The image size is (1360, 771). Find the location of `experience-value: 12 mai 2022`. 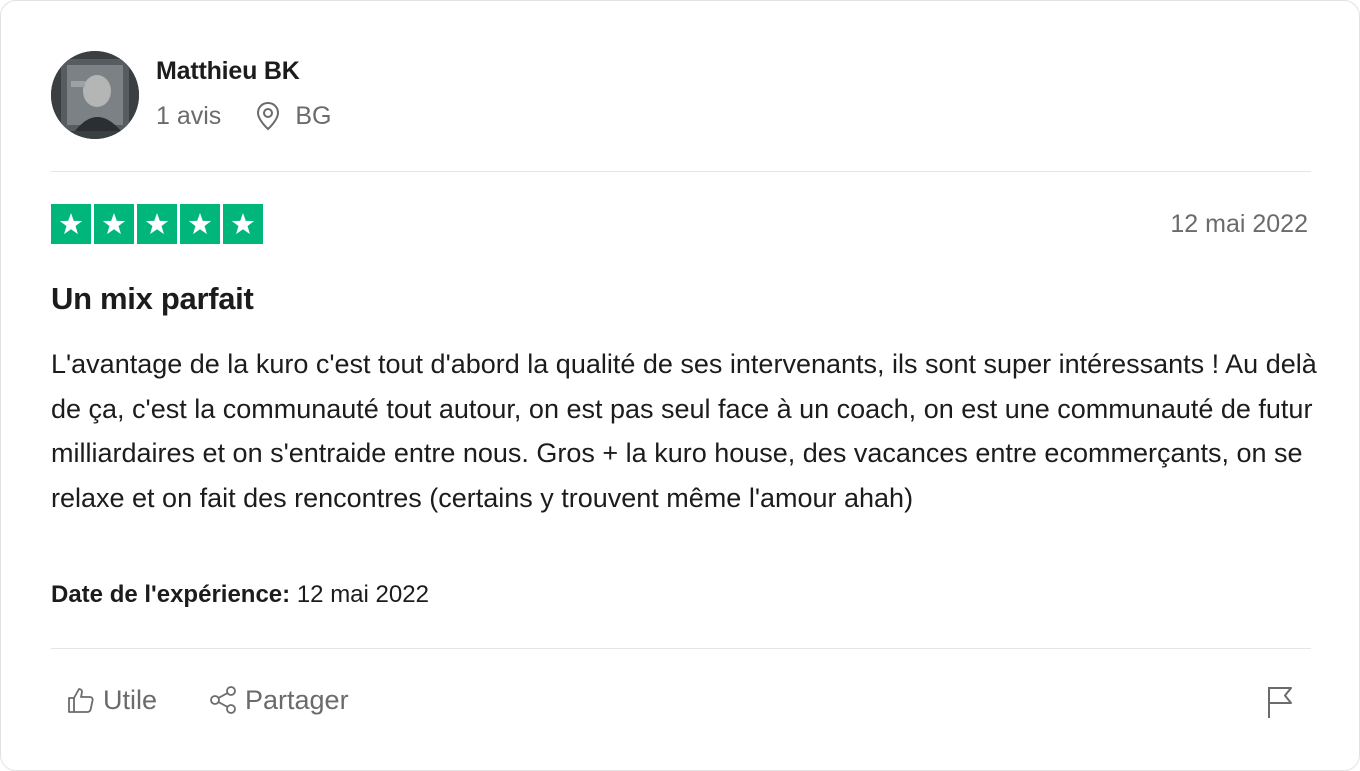

experience-value: 12 mai 2022 is located at coordinates (362, 594).